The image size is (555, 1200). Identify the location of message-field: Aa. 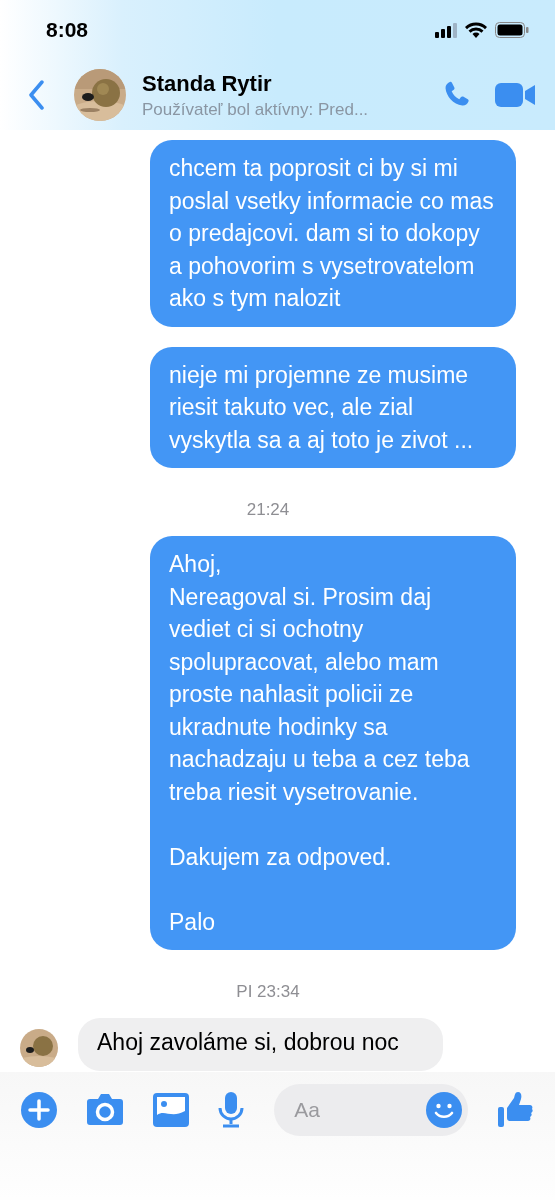
(371, 1110).